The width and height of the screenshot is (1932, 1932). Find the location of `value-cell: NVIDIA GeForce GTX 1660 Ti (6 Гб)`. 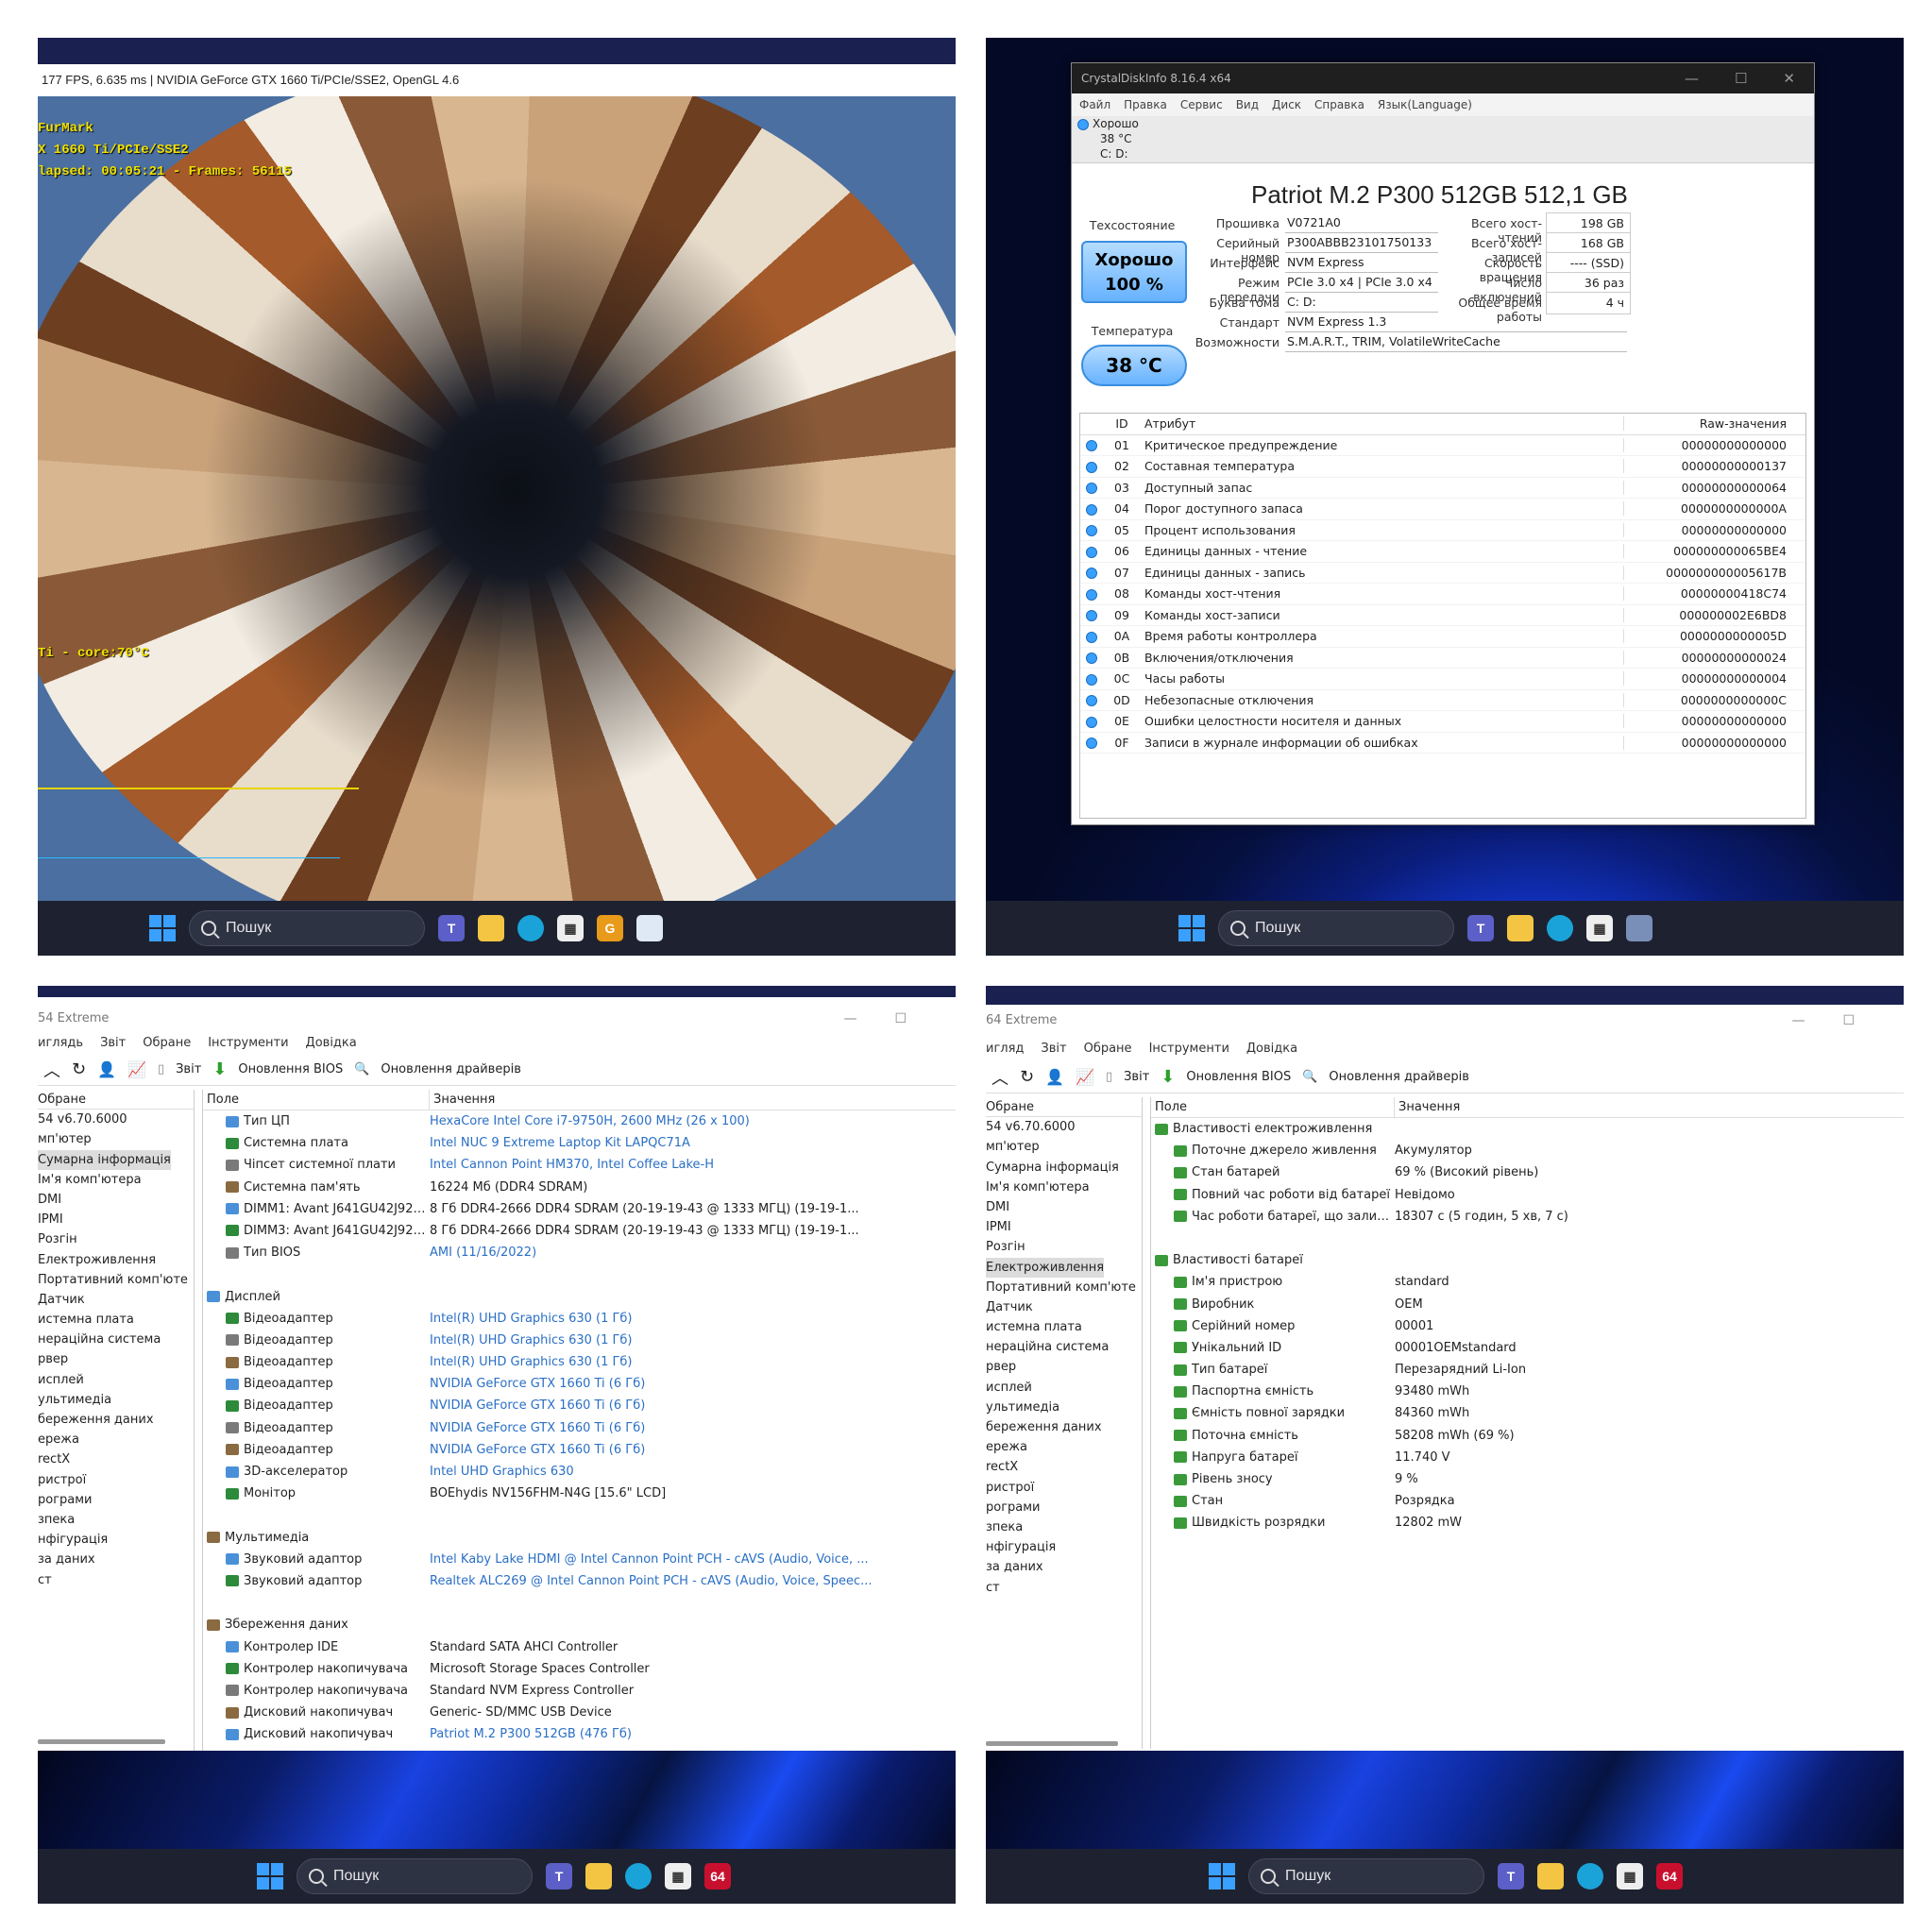

value-cell: NVIDIA GeForce GTX 1660 Ti (6 Гб) is located at coordinates (693, 1405).